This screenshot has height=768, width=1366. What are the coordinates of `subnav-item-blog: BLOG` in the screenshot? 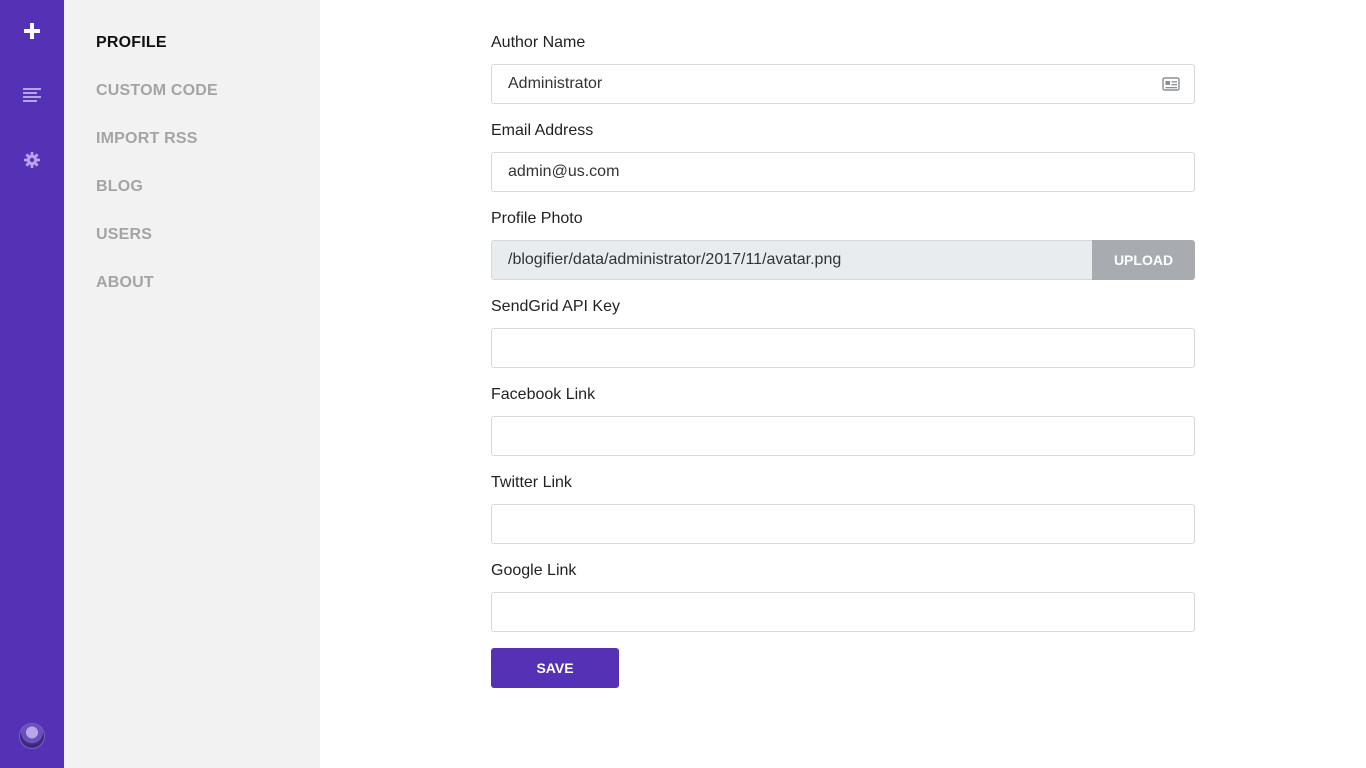 It's located at (119, 187).